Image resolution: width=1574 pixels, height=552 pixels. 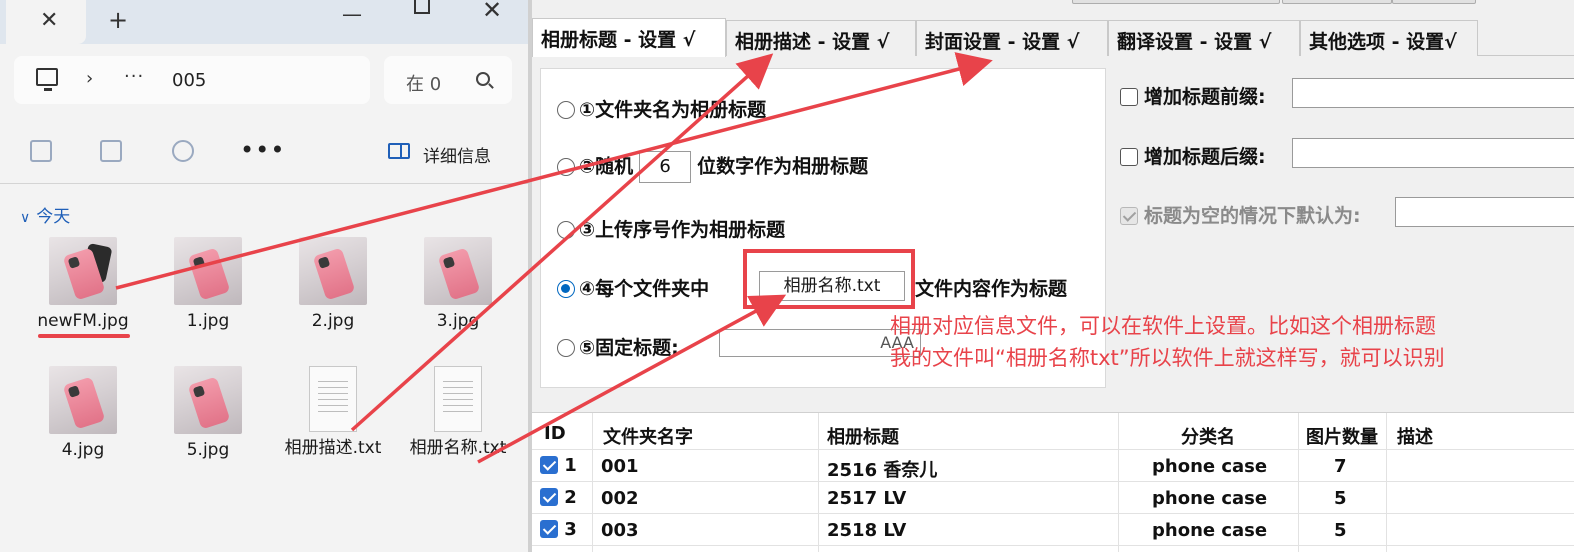 I want to click on option-upload-sequence: ③上传序号作为相册标题, so click(x=671, y=228).